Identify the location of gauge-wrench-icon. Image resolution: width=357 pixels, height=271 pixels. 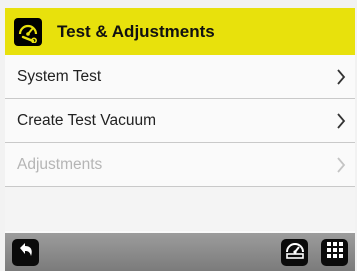
(28, 31).